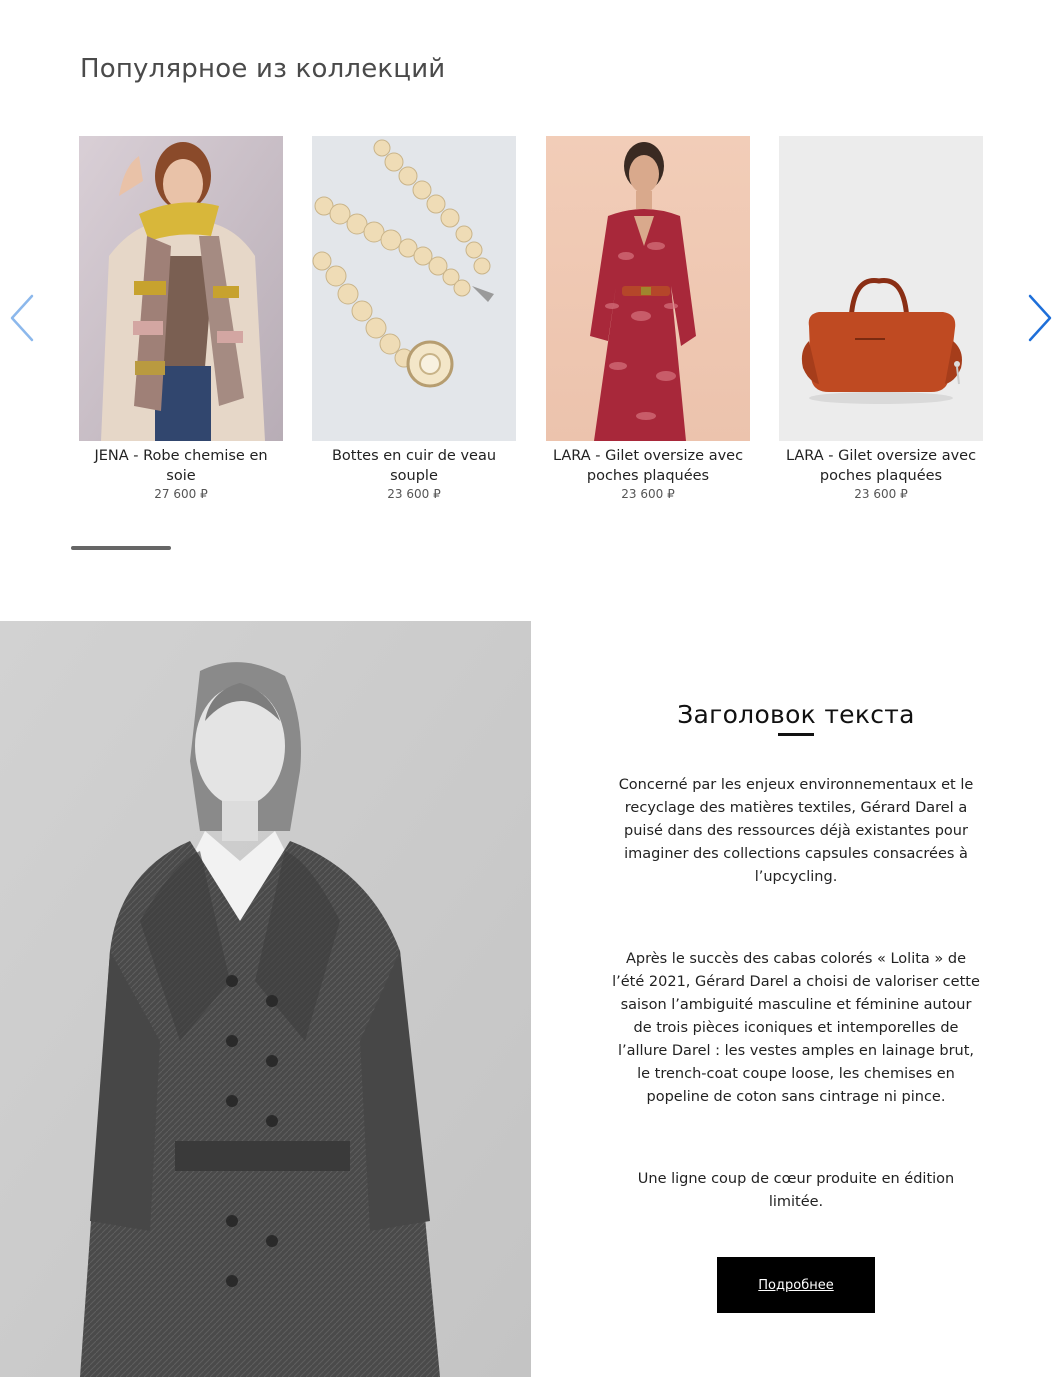 The height and width of the screenshot is (1377, 1062). I want to click on editorial-title: Заголовок текста, so click(796, 714).